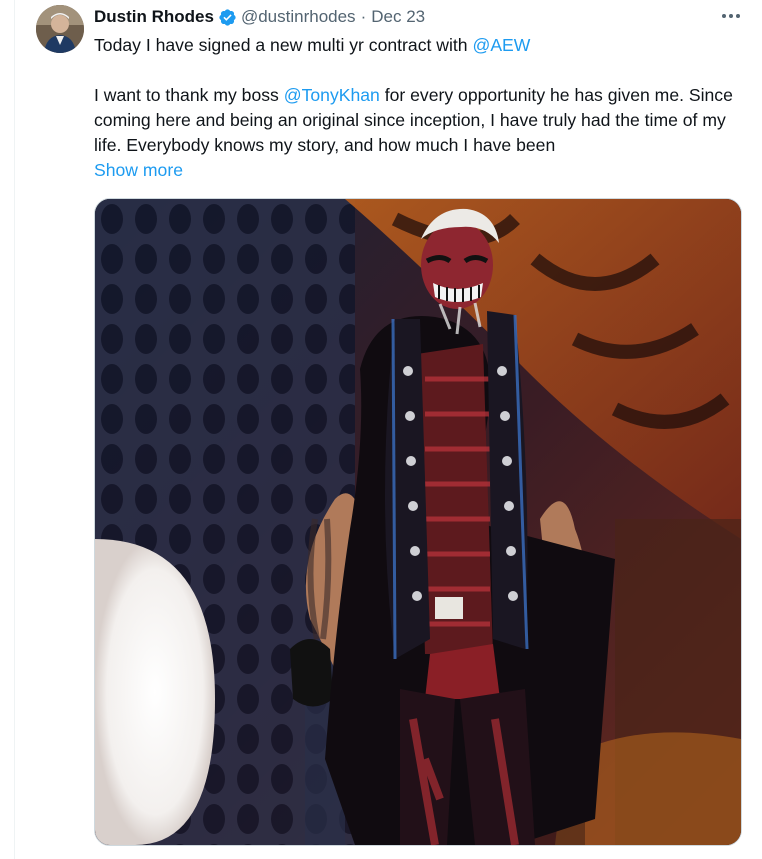 The height and width of the screenshot is (859, 762). Describe the element at coordinates (60, 29) in the screenshot. I see `author-avatar` at that location.